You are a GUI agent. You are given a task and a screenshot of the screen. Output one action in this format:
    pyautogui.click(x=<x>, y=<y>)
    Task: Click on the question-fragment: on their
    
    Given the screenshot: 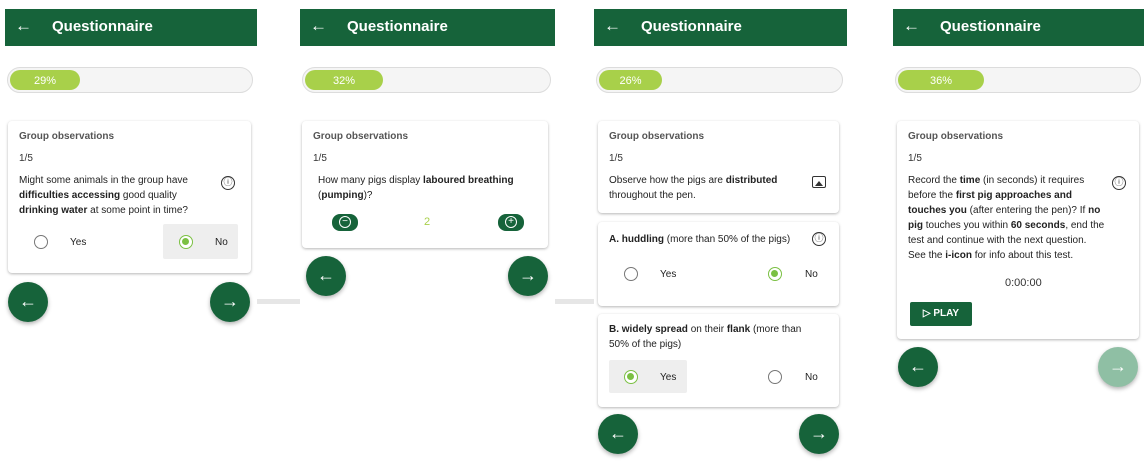 What is the action you would take?
    pyautogui.click(x=707, y=329)
    